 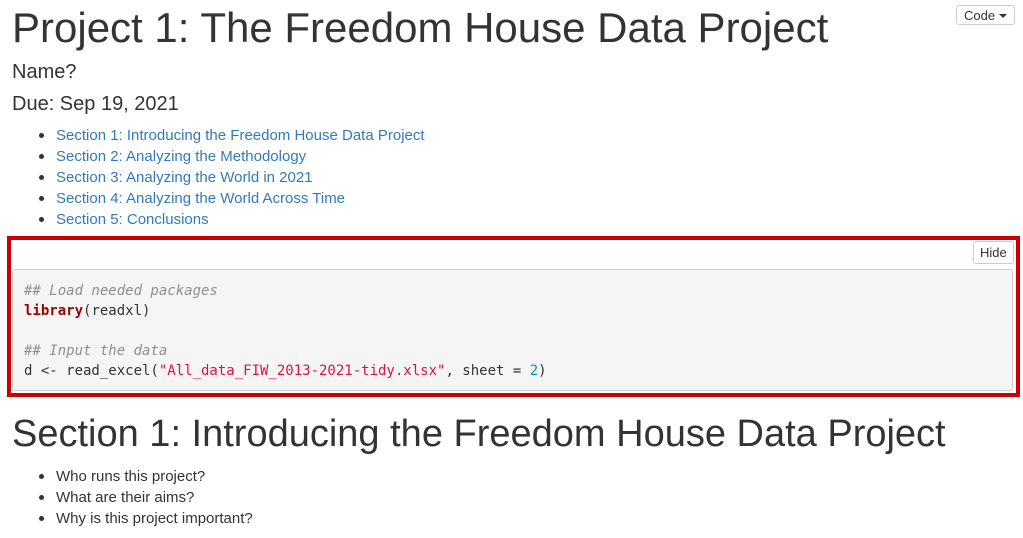 I want to click on hide-code-button: Hide, so click(x=993, y=252).